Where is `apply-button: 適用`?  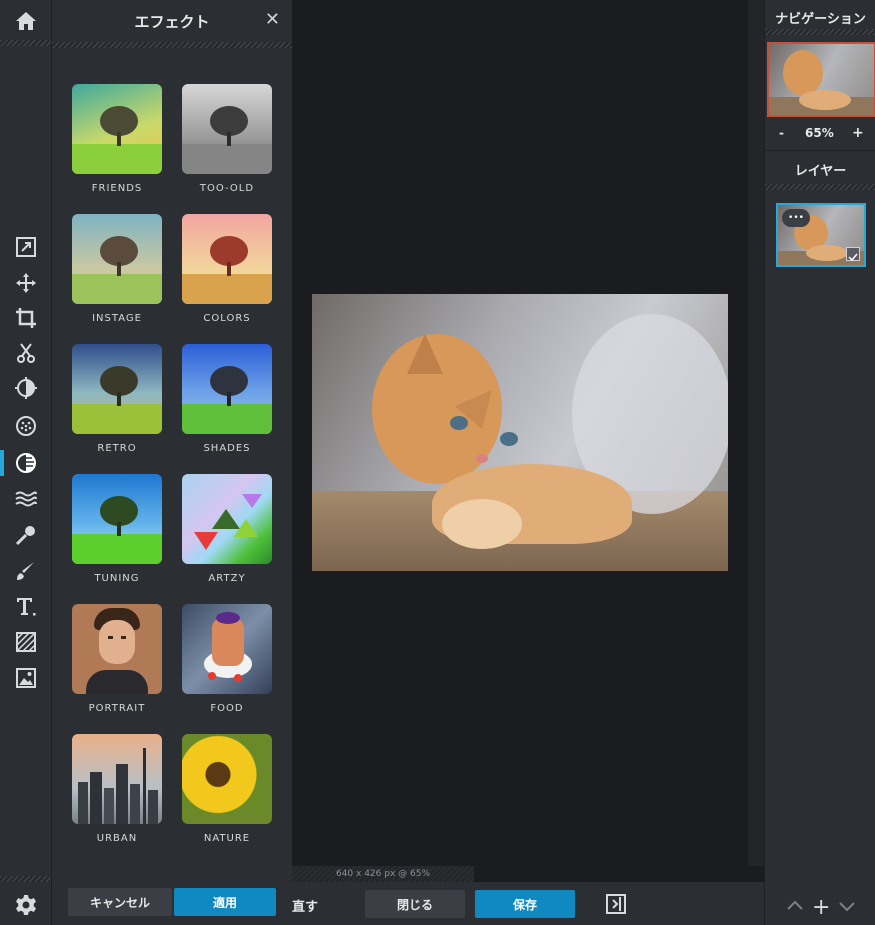 apply-button: 適用 is located at coordinates (225, 902).